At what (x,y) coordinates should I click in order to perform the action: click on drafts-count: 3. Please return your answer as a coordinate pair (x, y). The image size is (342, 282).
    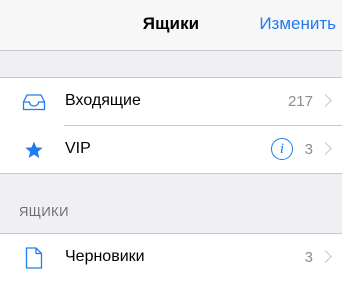
    Looking at the image, I should click on (308, 257).